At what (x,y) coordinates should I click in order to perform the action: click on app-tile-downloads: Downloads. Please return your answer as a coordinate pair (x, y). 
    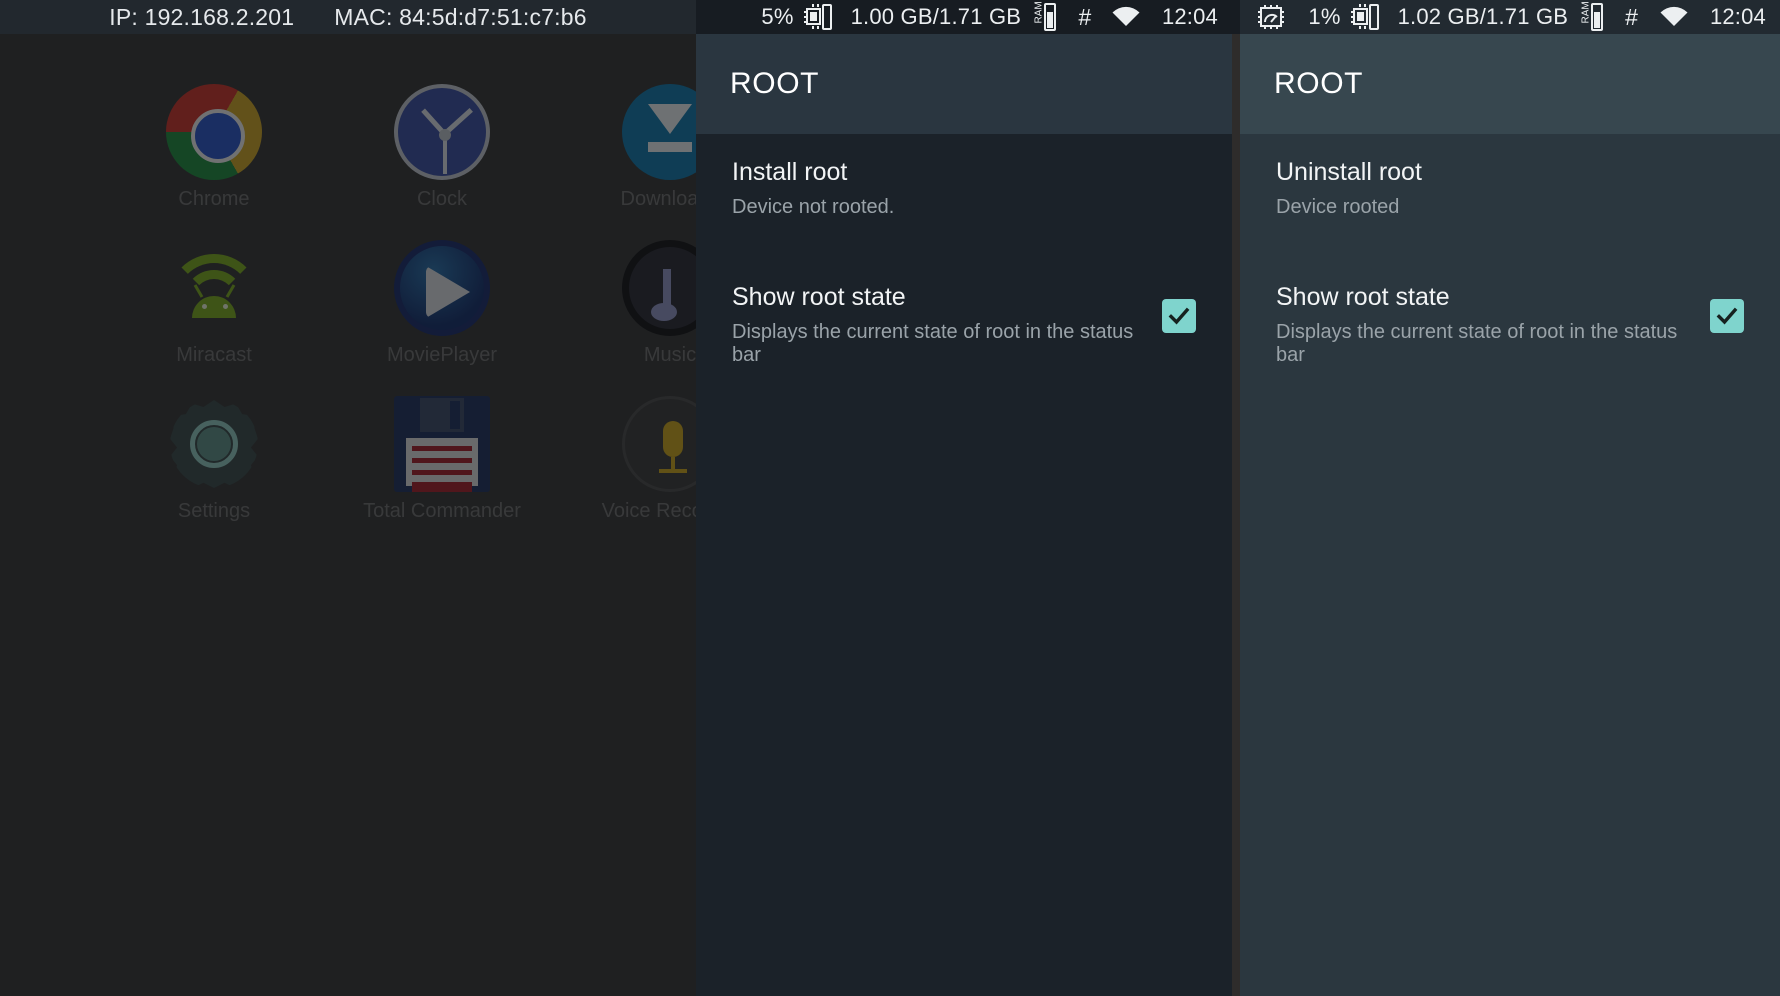
    Looking at the image, I should click on (626, 162).